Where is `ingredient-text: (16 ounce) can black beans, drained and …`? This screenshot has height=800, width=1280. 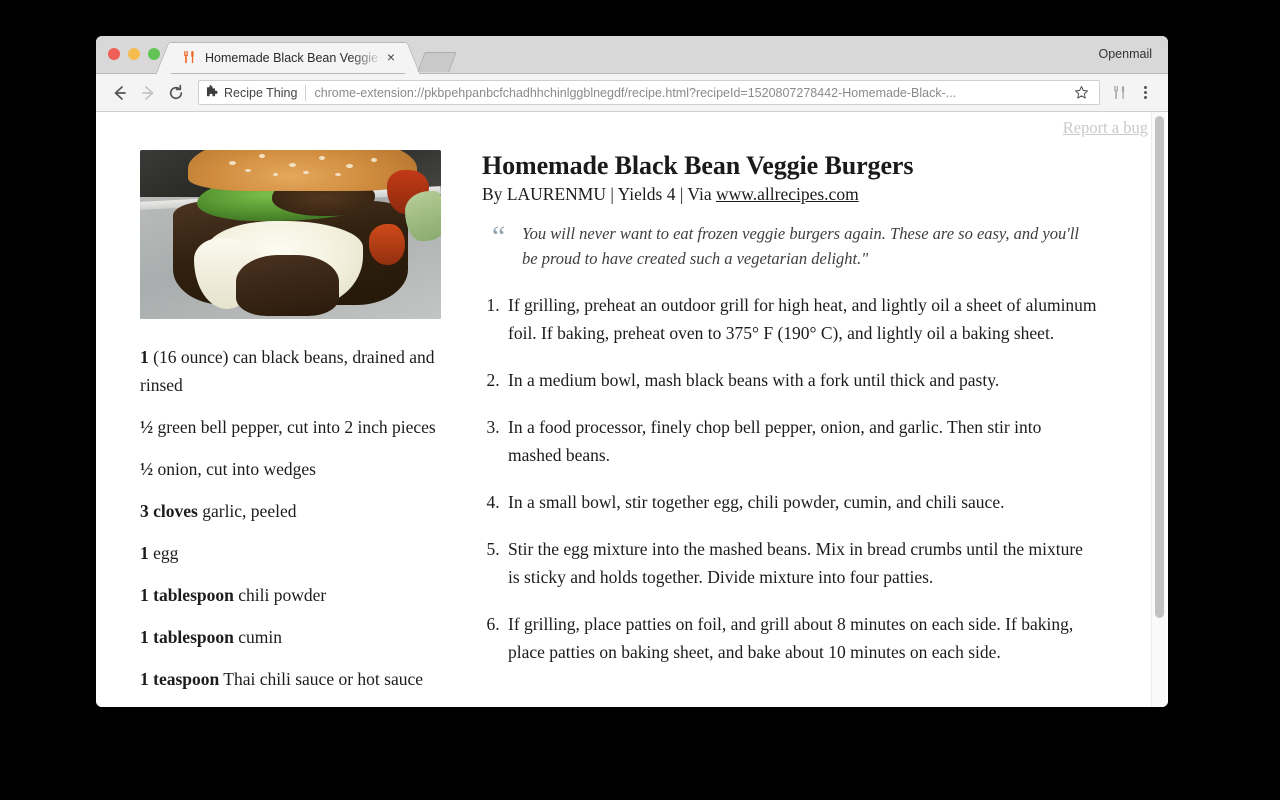 ingredient-text: (16 ounce) can black beans, drained and … is located at coordinates (287, 371).